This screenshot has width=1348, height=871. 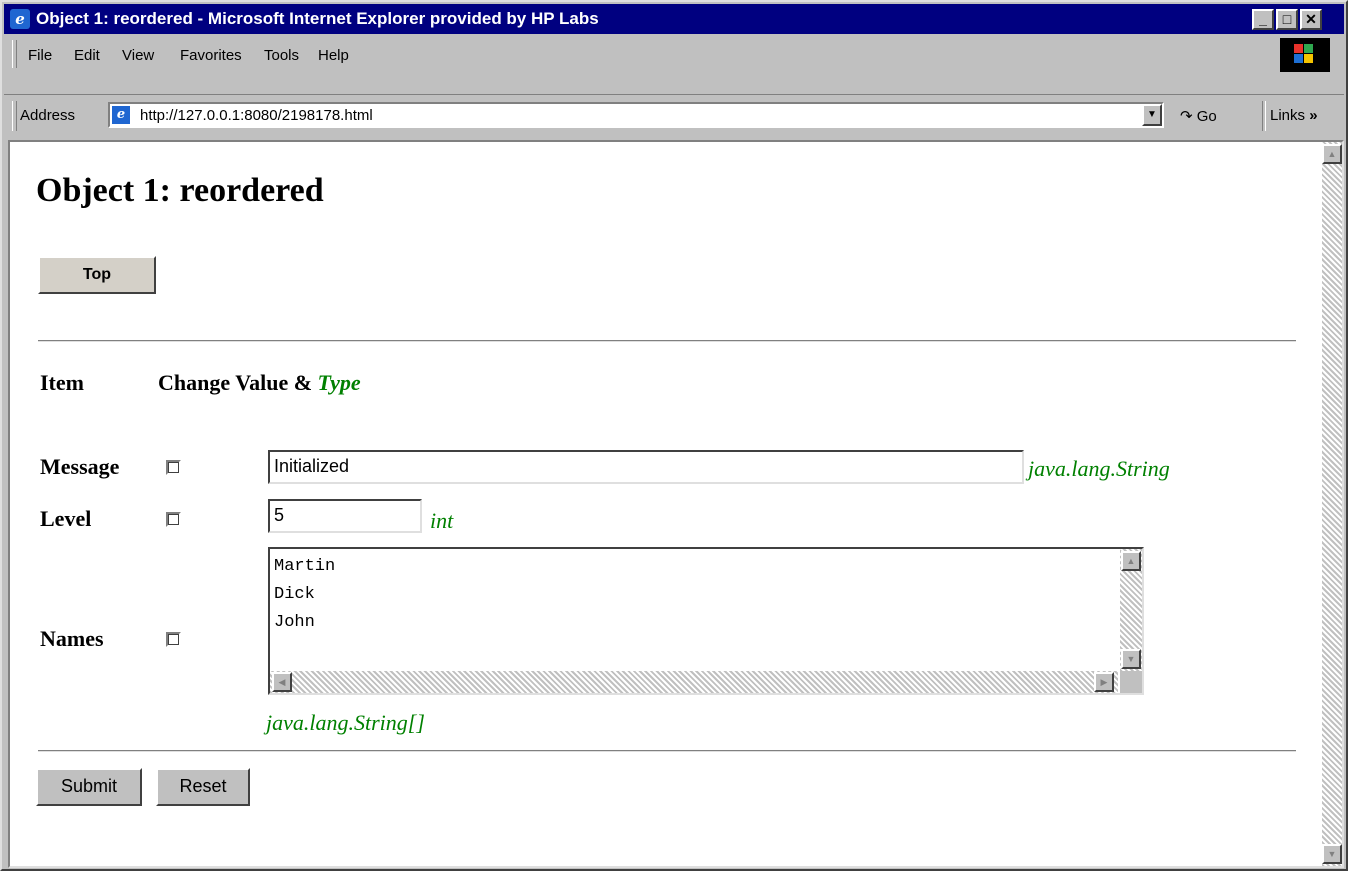 I want to click on menu-favorites: Favorites, so click(x=211, y=55).